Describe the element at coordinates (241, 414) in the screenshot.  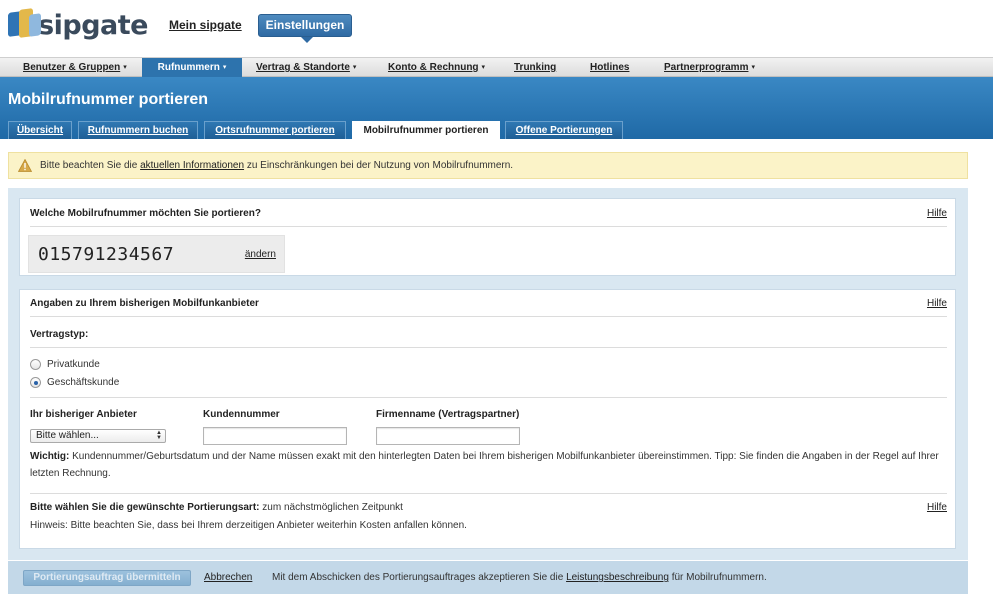
I see `customer-number-label: Kundennummer` at that location.